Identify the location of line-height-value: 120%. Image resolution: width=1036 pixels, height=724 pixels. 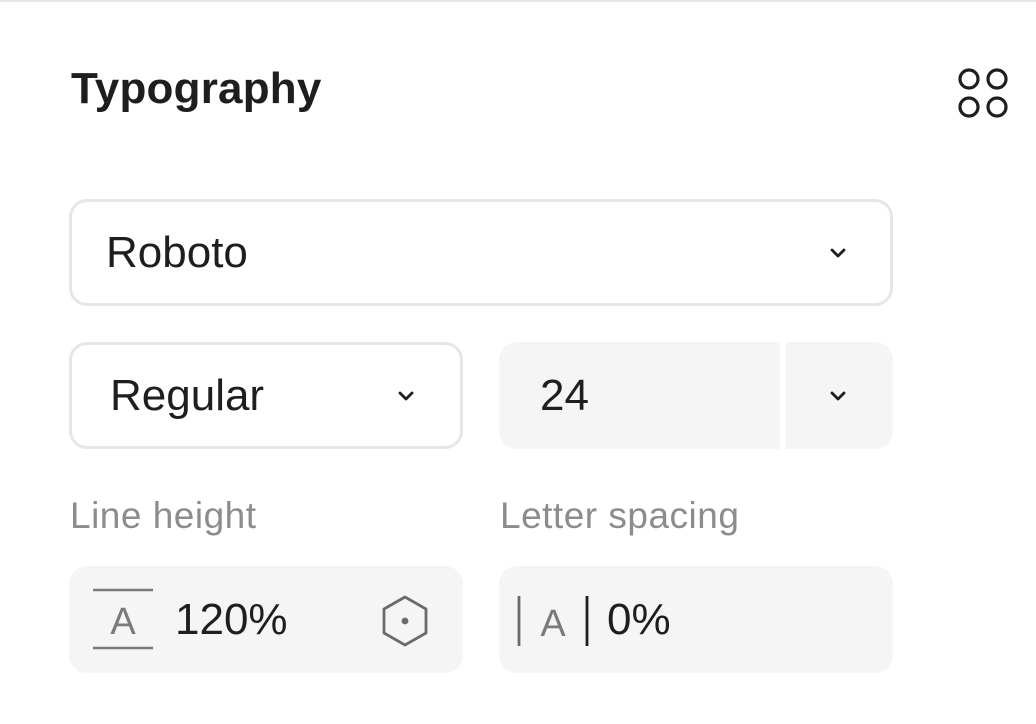
(231, 619).